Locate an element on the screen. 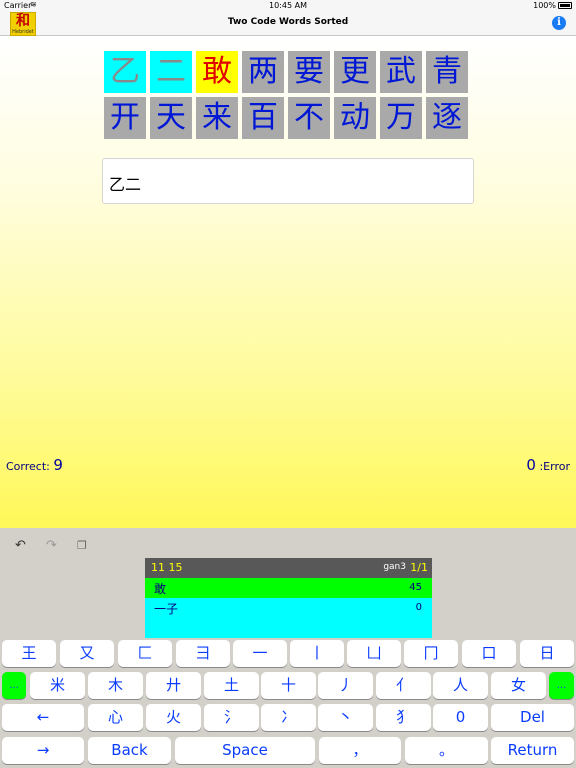 The height and width of the screenshot is (768, 576). key-bing-radical: 冫 is located at coordinates (288, 717).